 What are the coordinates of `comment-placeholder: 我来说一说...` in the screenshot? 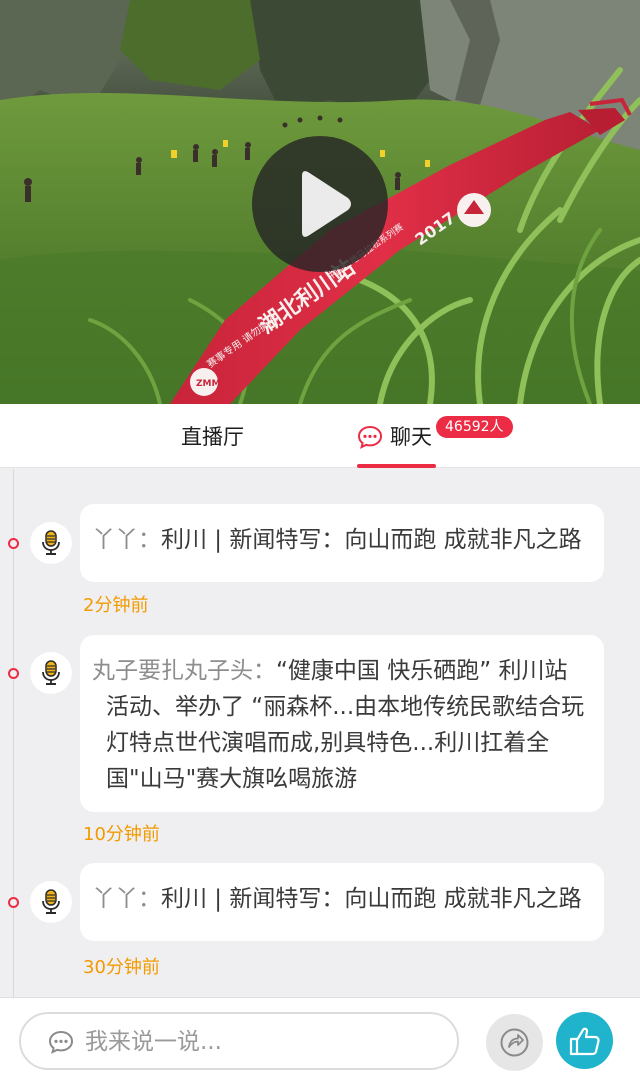 It's located at (153, 1042).